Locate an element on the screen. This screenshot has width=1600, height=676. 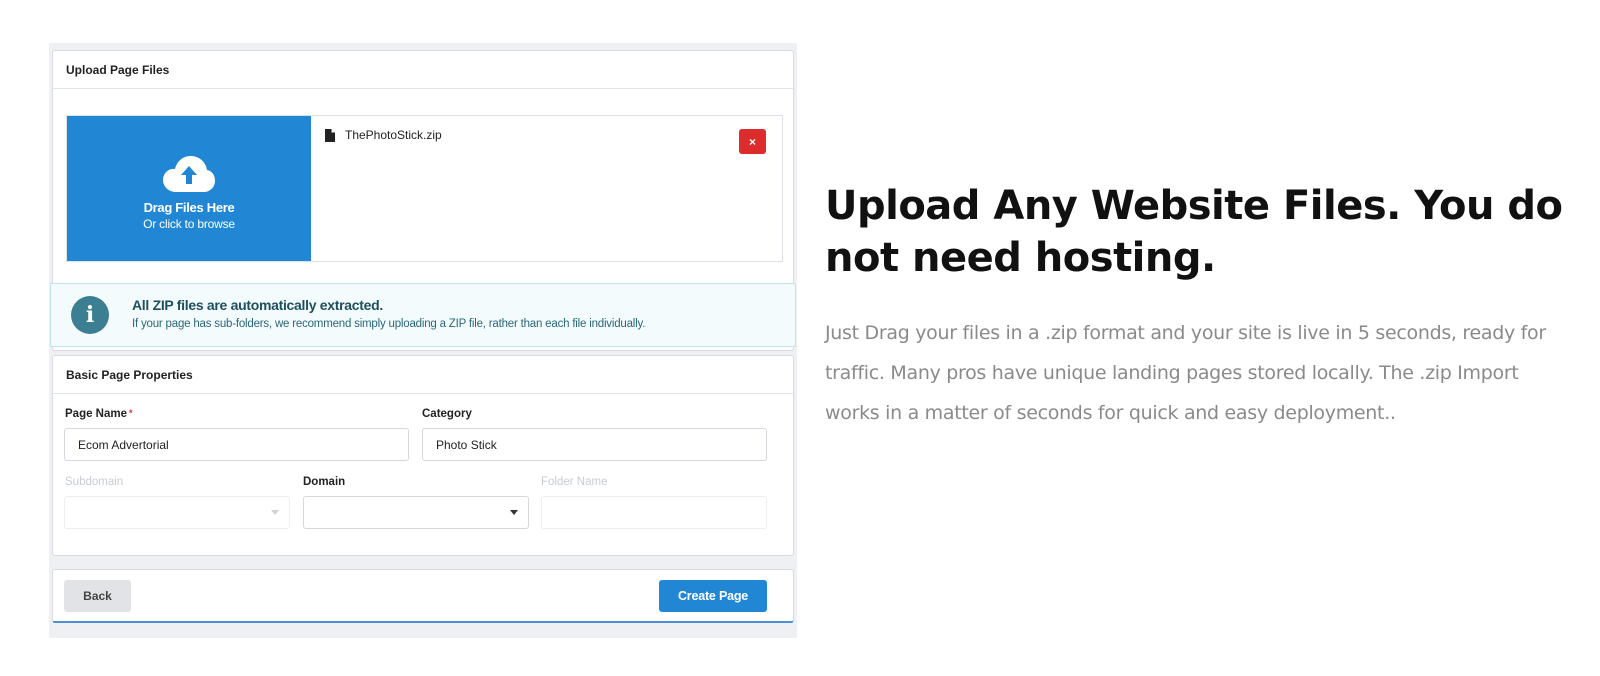
dropzone-title: Drag Files Here is located at coordinates (189, 207).